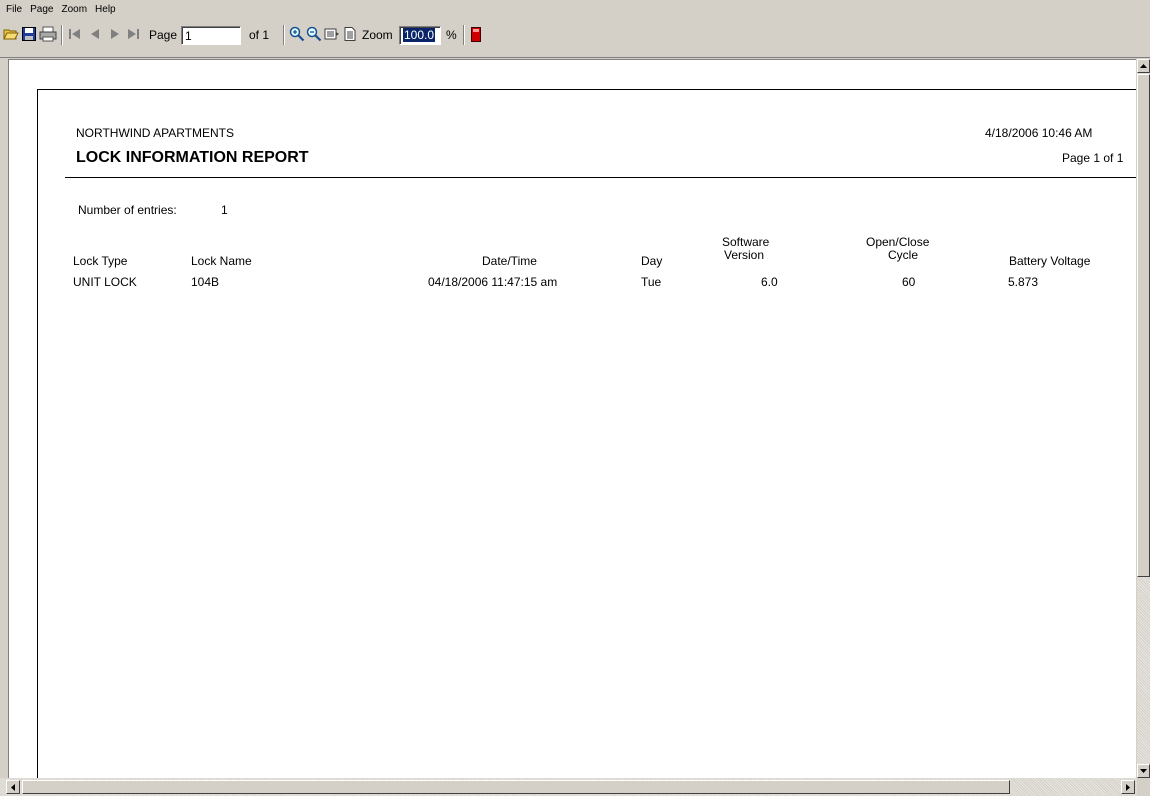  What do you see at coordinates (74, 9) in the screenshot?
I see `menu-zoom: Zoom` at bounding box center [74, 9].